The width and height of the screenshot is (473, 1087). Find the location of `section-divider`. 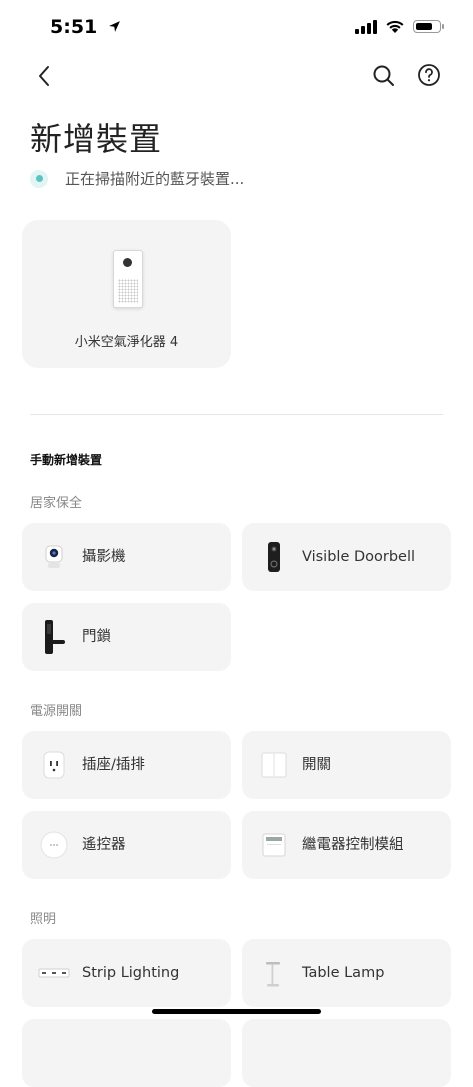

section-divider is located at coordinates (236, 414).